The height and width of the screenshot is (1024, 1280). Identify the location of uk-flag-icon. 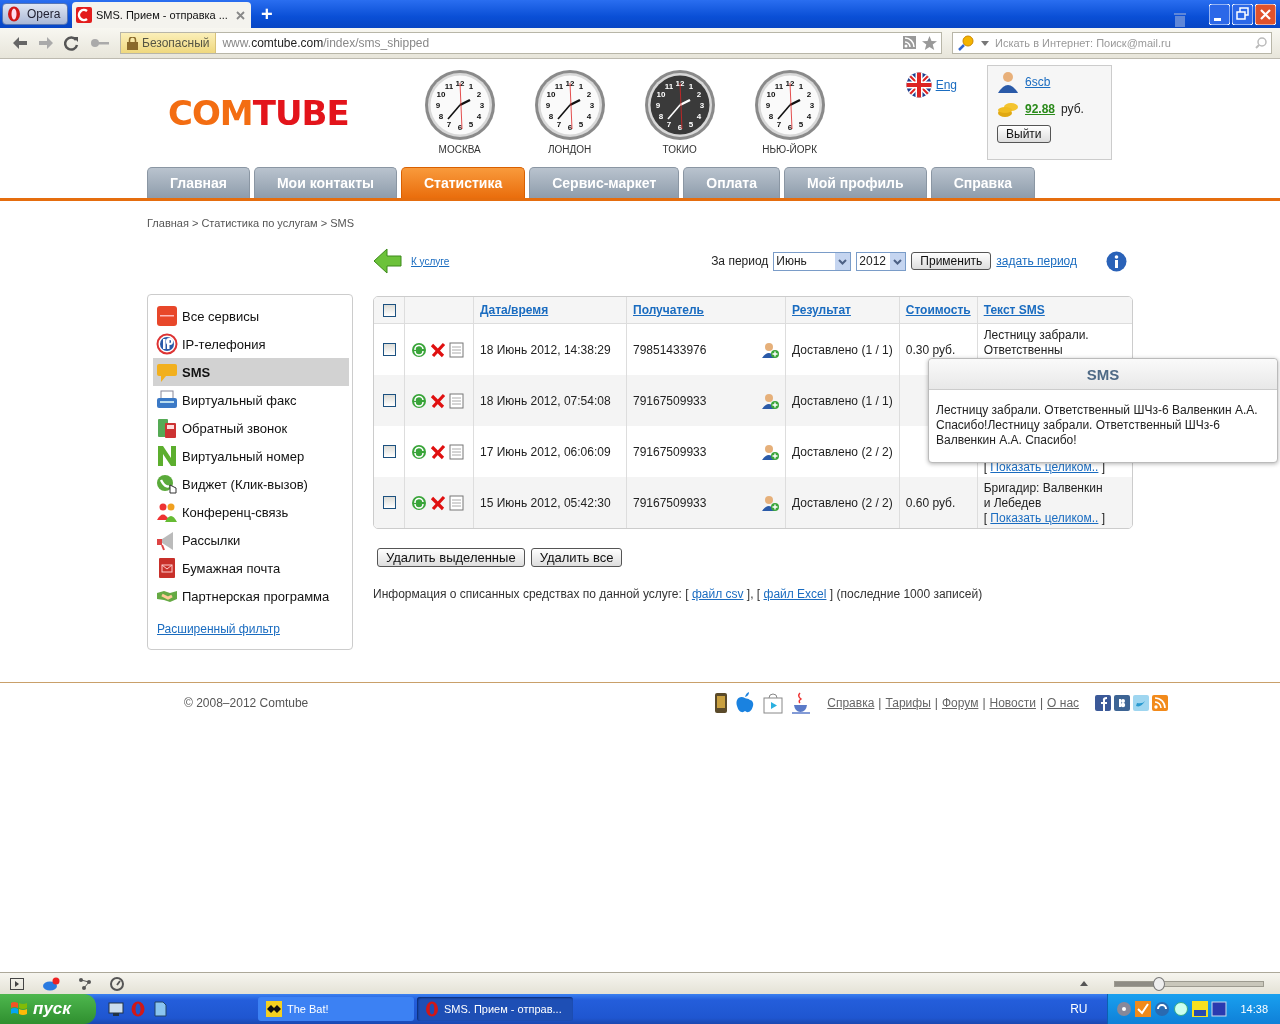
(918, 85).